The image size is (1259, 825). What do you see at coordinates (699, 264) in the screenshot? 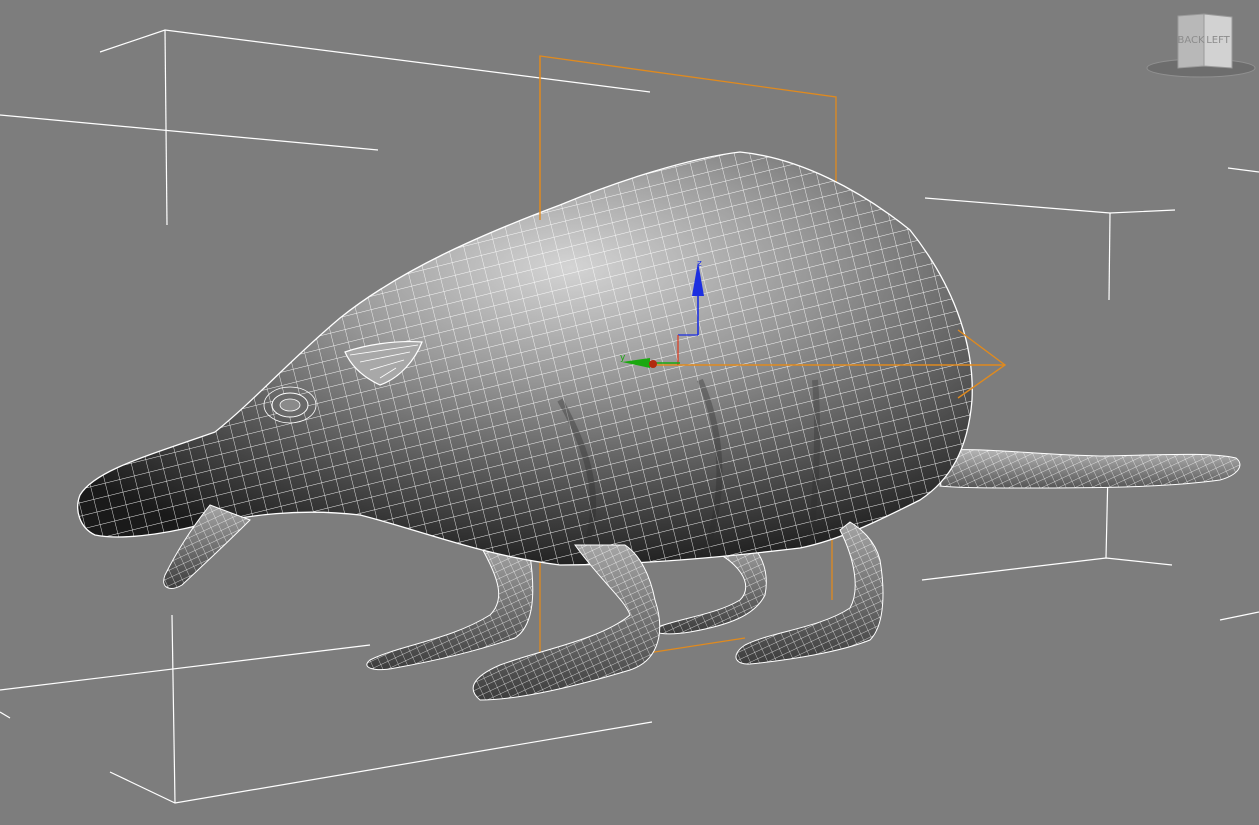
I see `gizmo-z-label: z` at bounding box center [699, 264].